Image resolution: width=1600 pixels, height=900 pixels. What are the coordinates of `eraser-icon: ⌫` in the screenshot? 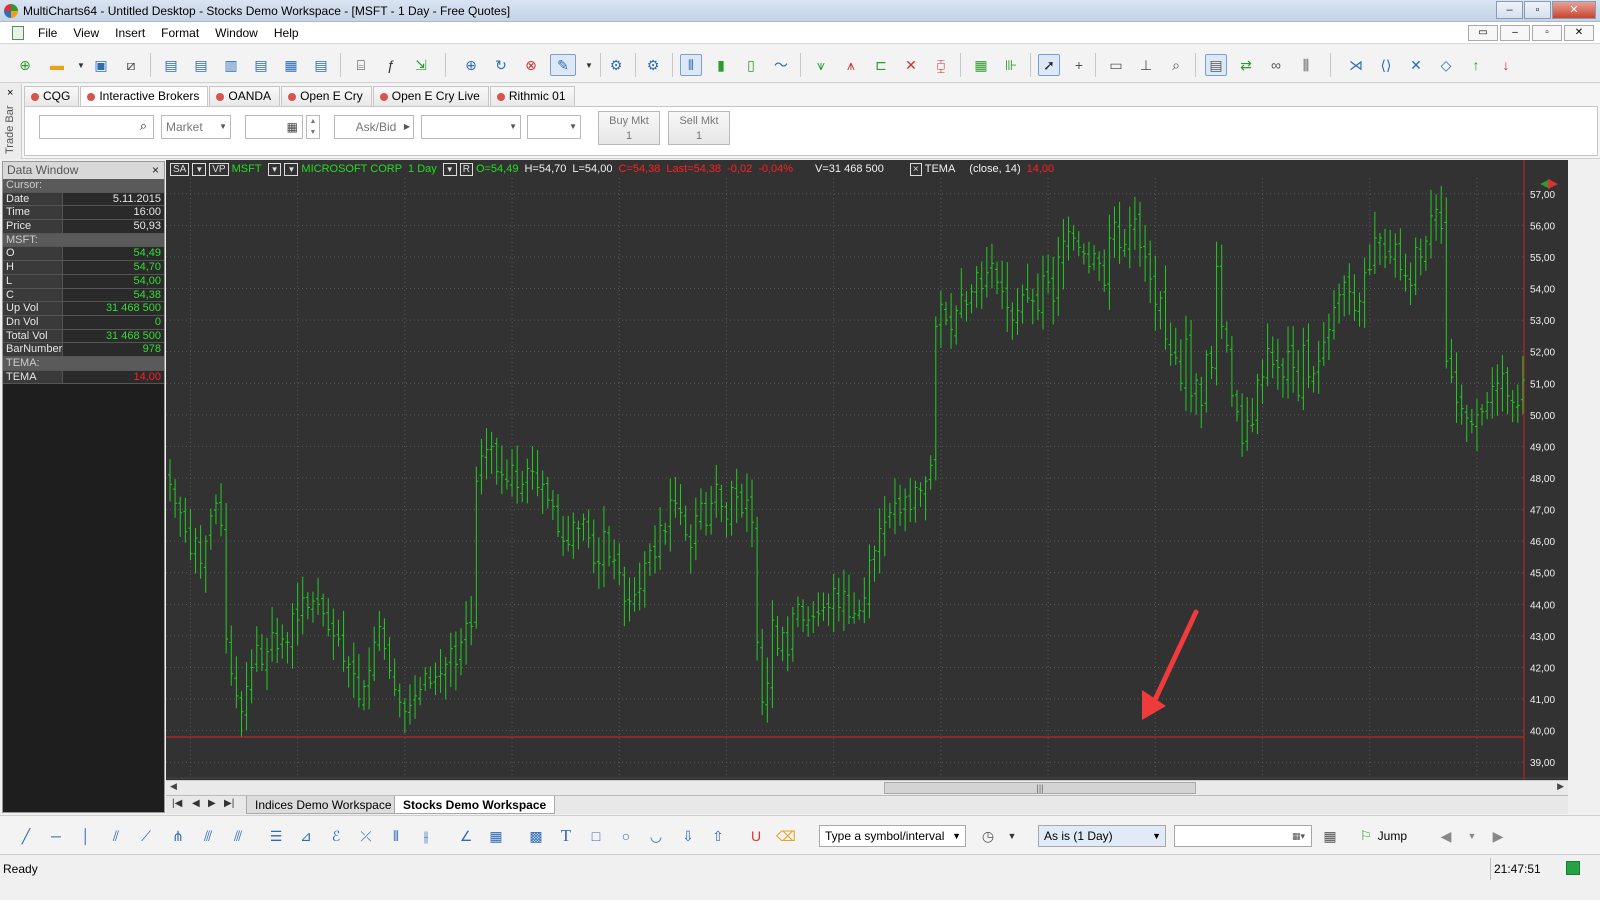 It's located at (786, 836).